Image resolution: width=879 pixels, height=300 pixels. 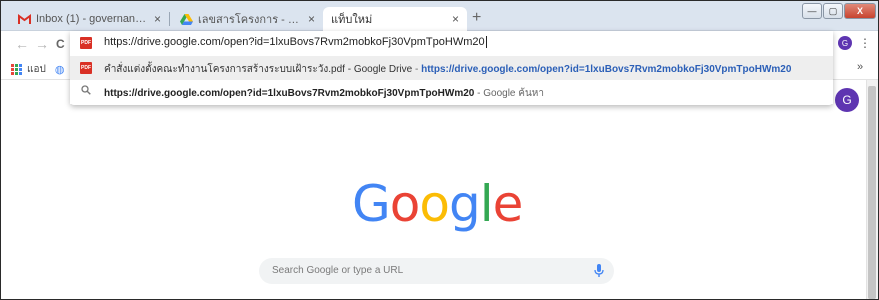 What do you see at coordinates (436, 271) in the screenshot?
I see `google-search-box: Search Google or type a URL` at bounding box center [436, 271].